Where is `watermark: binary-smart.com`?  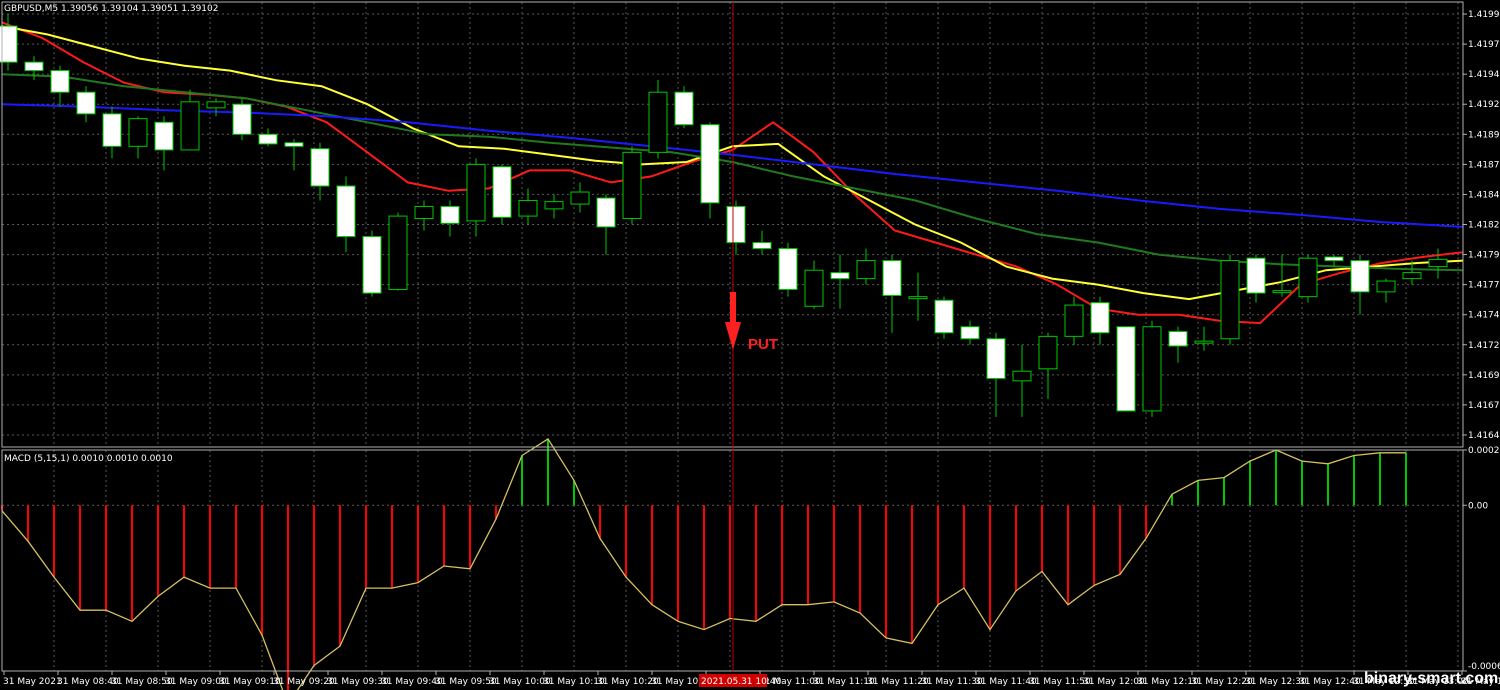
watermark: binary-smart.com is located at coordinates (1431, 678).